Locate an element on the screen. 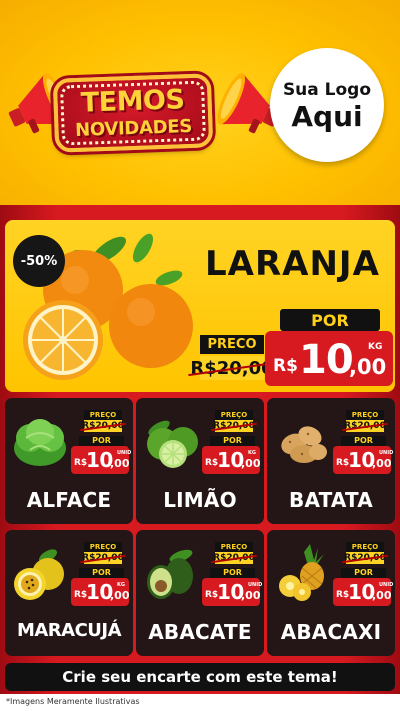 This screenshot has height=711, width=400. disclaimer-note: *Imagens Meramente Ilustrativas is located at coordinates (73, 701).